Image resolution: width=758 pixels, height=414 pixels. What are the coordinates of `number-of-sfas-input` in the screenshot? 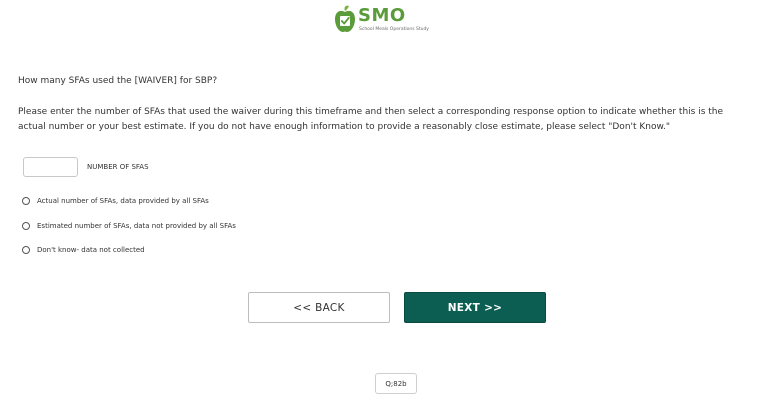 It's located at (50, 167).